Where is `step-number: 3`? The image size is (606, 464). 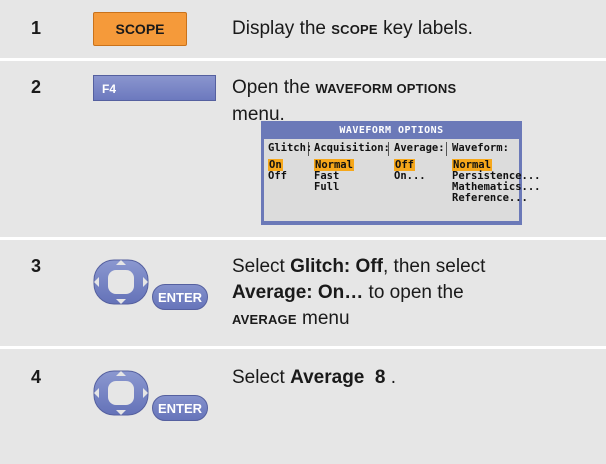
step-number: 3 is located at coordinates (36, 266).